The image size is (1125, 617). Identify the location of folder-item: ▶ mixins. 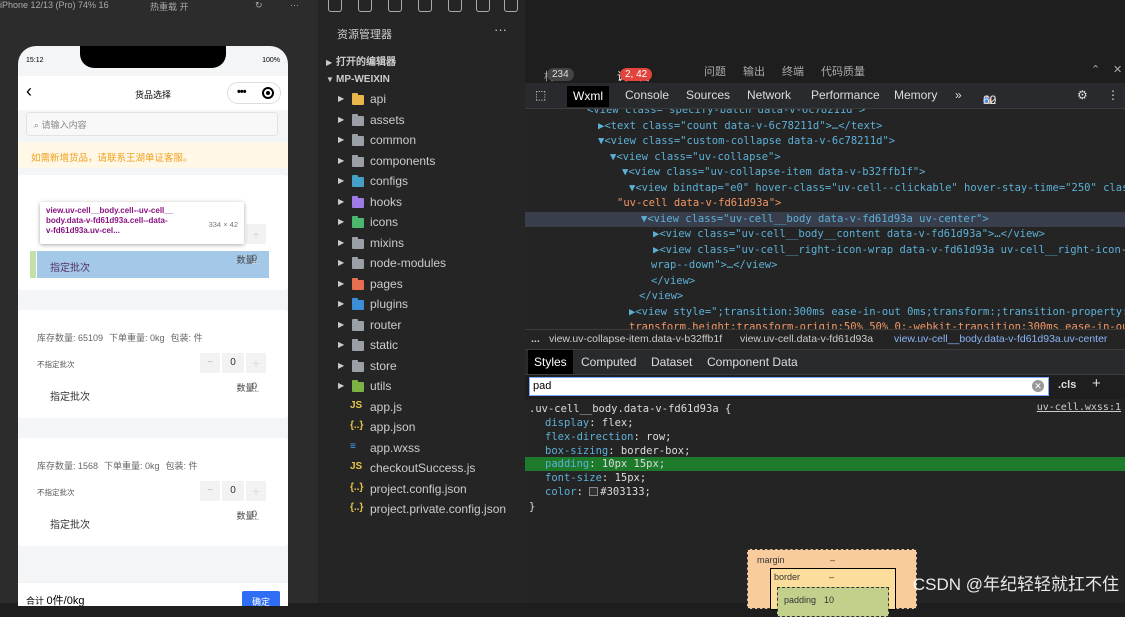
(421, 245).